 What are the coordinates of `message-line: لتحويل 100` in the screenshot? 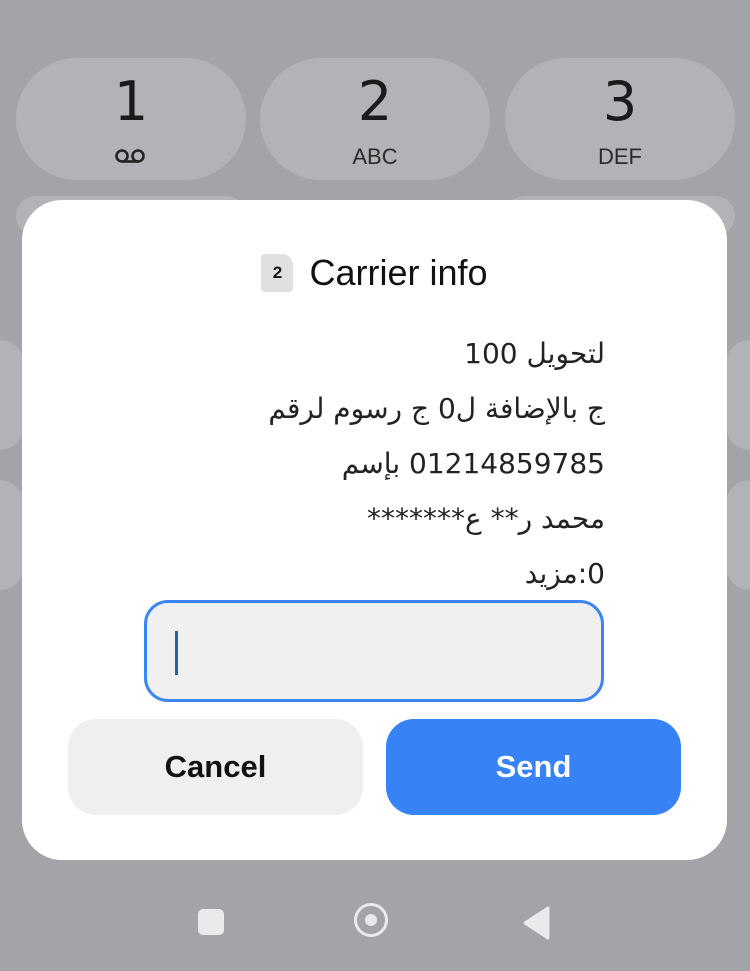 It's located at (534, 353).